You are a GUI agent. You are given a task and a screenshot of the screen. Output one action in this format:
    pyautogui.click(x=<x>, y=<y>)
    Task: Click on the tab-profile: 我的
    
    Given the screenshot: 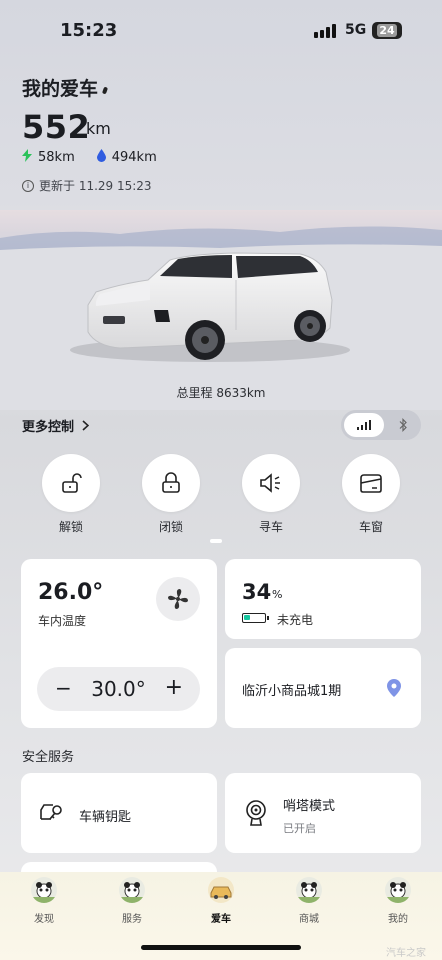 What is the action you would take?
    pyautogui.click(x=398, y=901)
    